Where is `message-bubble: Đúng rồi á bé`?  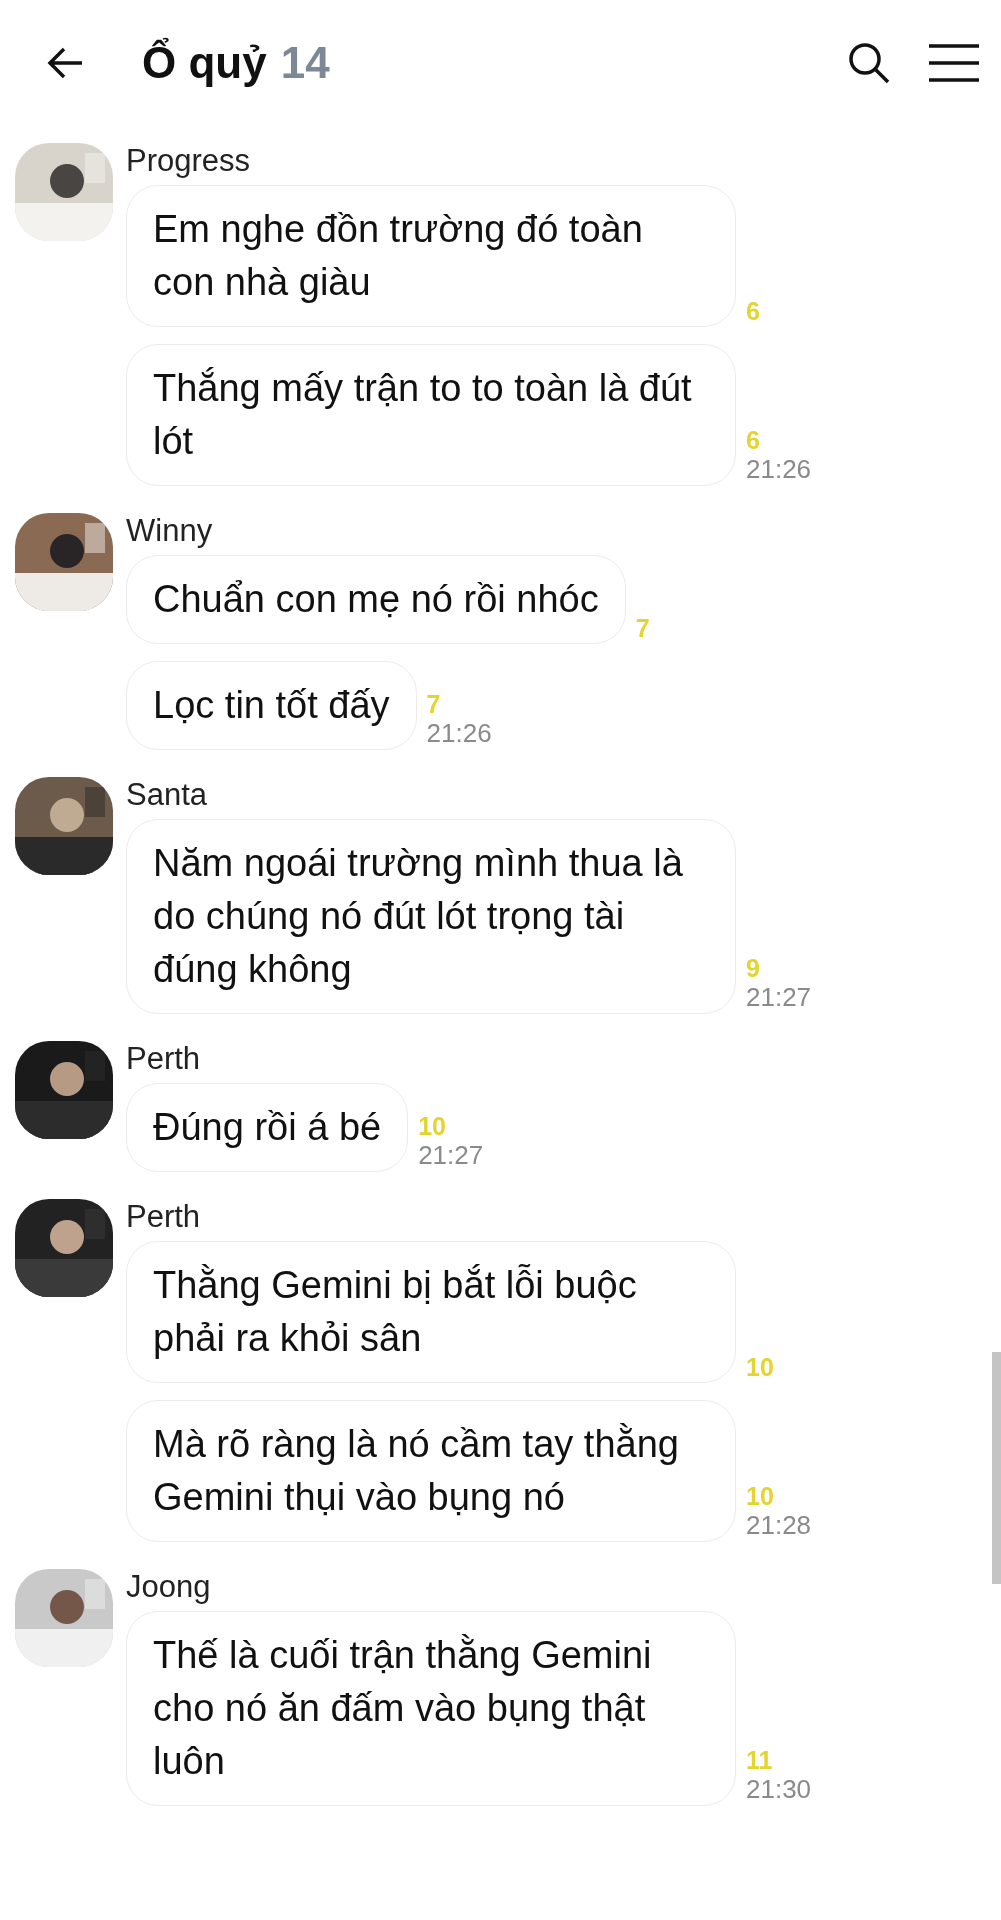
message-bubble: Đúng rồi á bé is located at coordinates (267, 1127).